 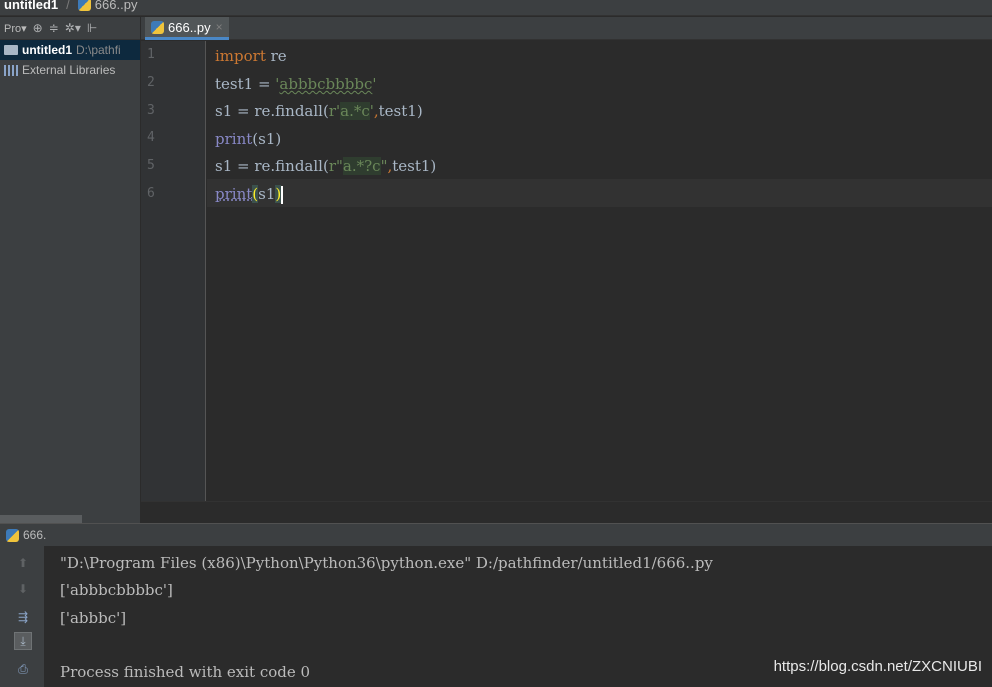 What do you see at coordinates (98, 50) in the screenshot?
I see `tree-root-path: D:\pathfi` at bounding box center [98, 50].